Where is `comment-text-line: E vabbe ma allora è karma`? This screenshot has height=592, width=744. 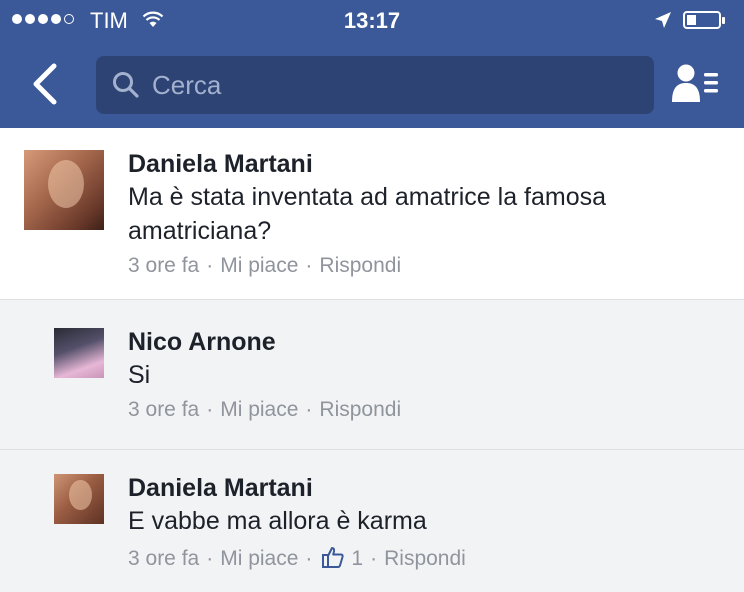
comment-text-line: E vabbe ma allora è karma is located at coordinates (277, 521).